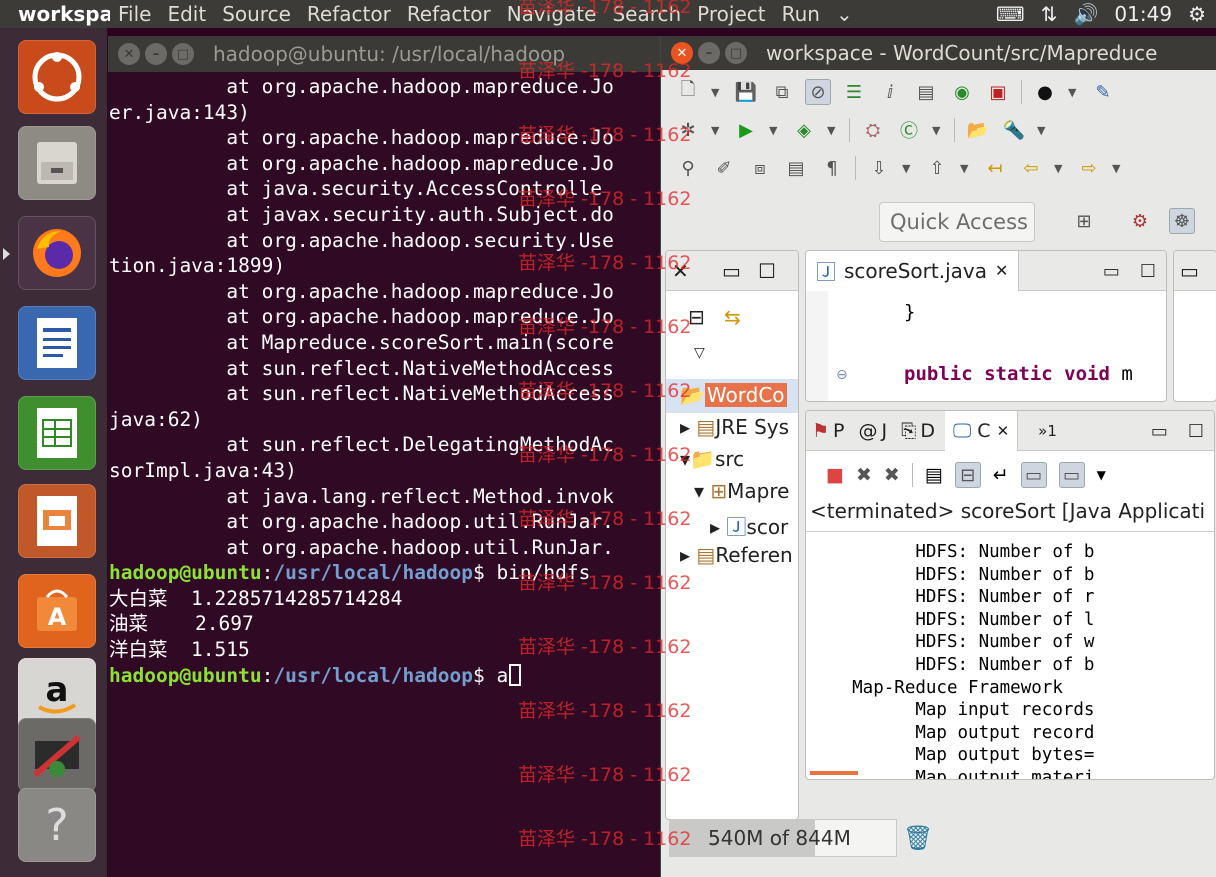 This screenshot has height=877, width=1216. I want to click on system-settings-icon, so click(57, 755).